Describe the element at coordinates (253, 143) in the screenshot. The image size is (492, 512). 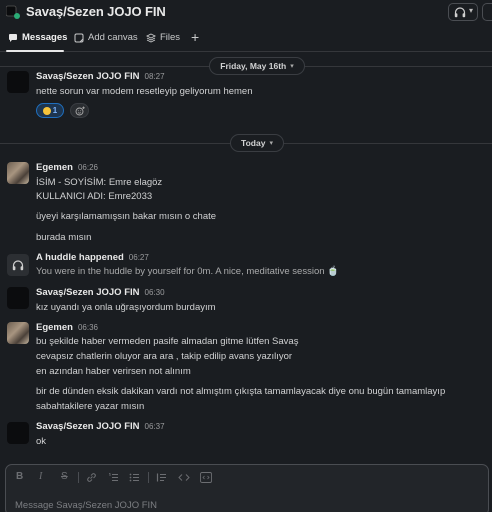
I see `date-label: Today` at that location.